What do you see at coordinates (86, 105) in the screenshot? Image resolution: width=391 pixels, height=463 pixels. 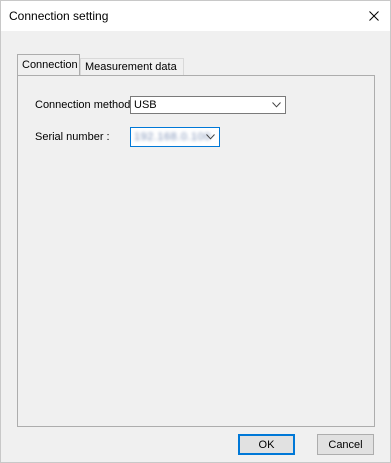 I see `connection-method-label: Connection method :` at bounding box center [86, 105].